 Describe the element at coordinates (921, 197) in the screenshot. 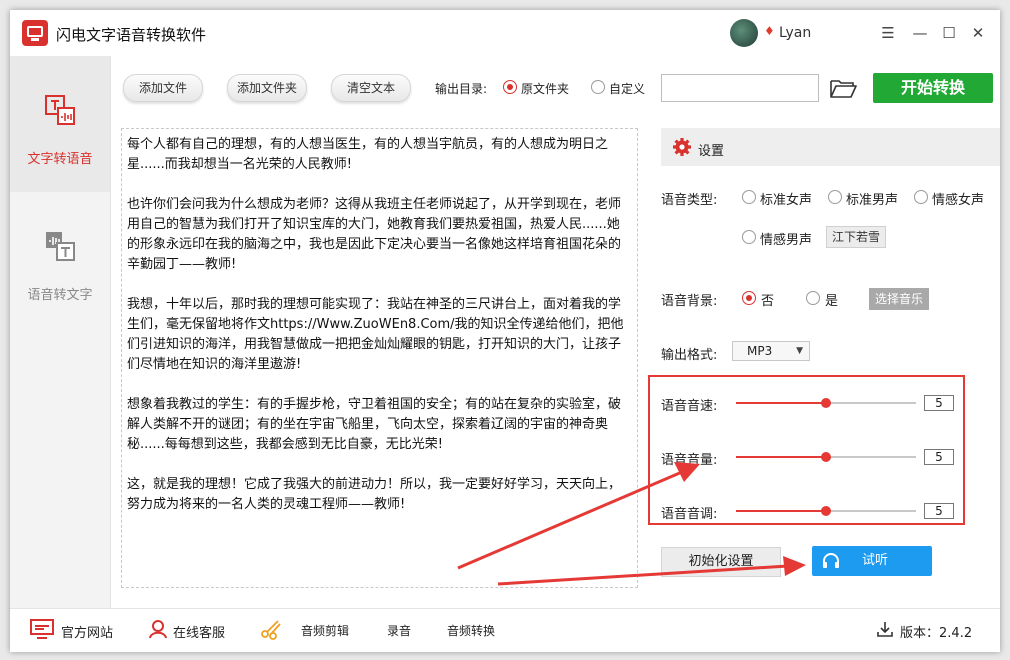

I see `radio-voice-emotional-female` at that location.